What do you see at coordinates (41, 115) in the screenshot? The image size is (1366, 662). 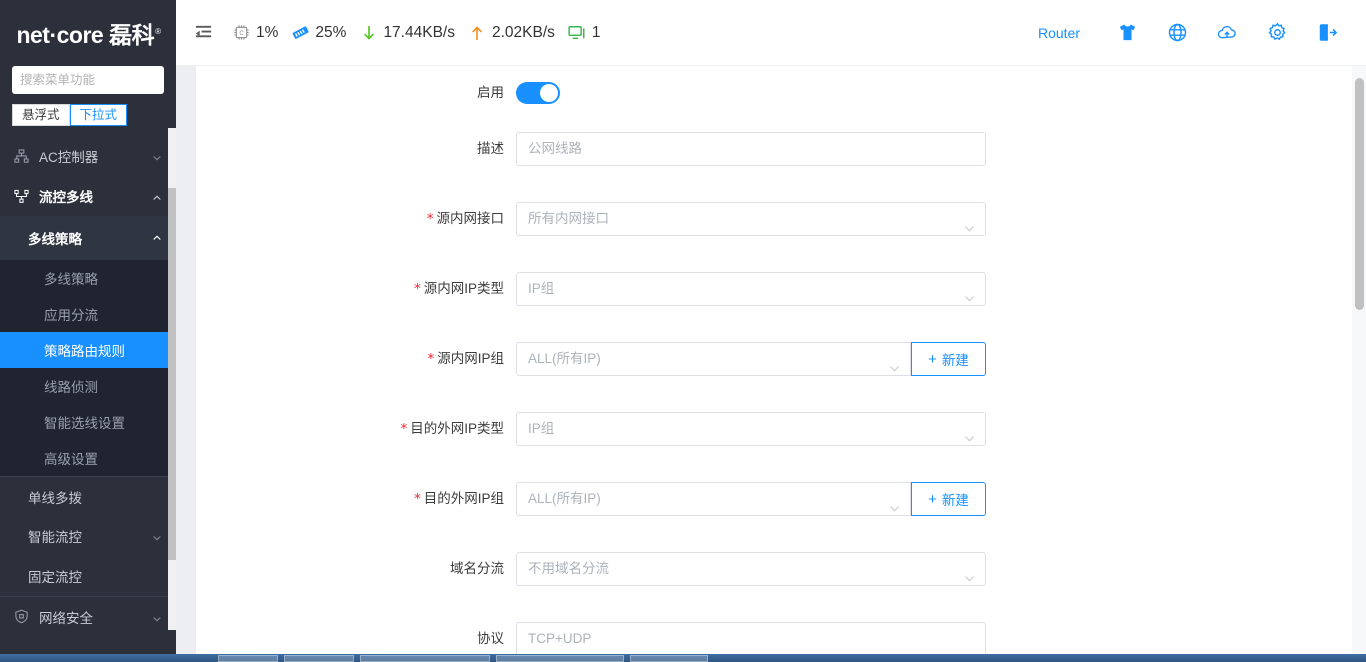 I see `view-mode-floating: 悬浮式` at bounding box center [41, 115].